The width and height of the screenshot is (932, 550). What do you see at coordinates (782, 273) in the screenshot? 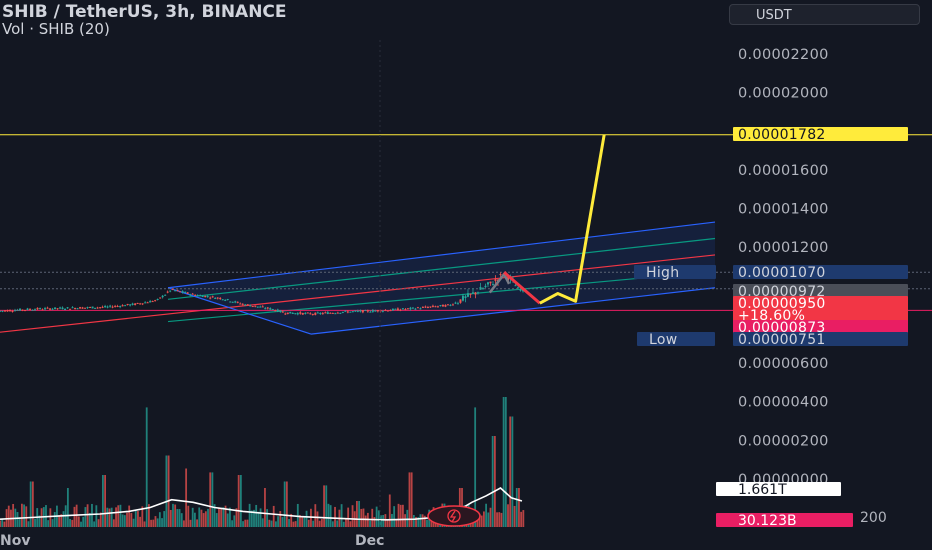
I see `price-label-high: 0.00001070` at bounding box center [782, 273].